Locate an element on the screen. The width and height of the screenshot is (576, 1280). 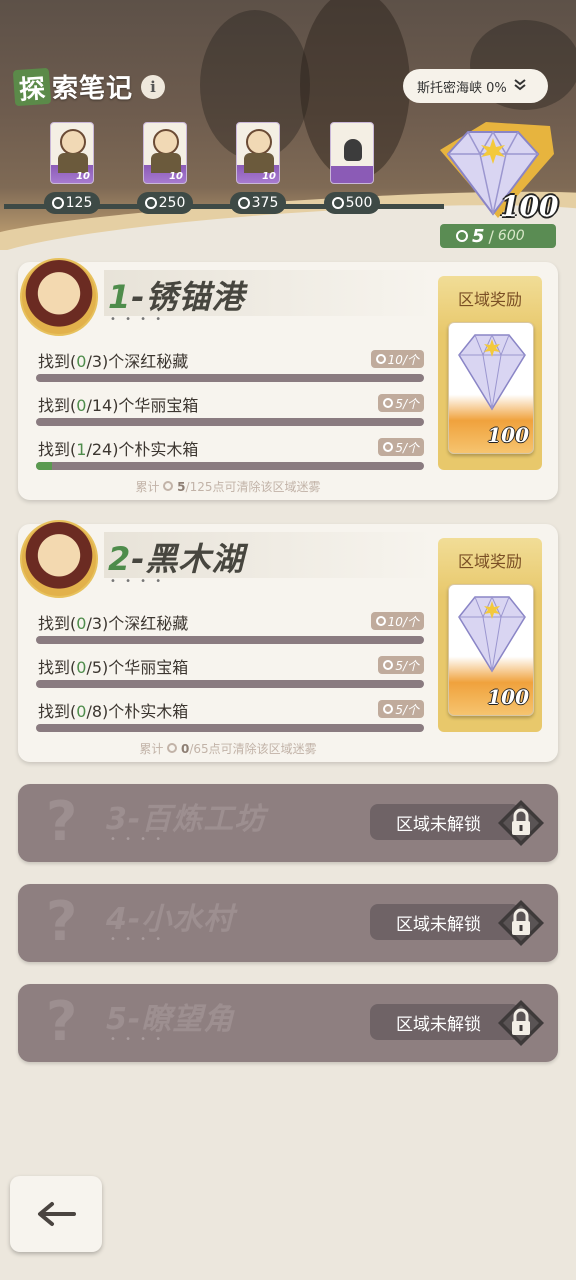
locked-zone-title: 4-小水村 is located at coordinates (170, 919).